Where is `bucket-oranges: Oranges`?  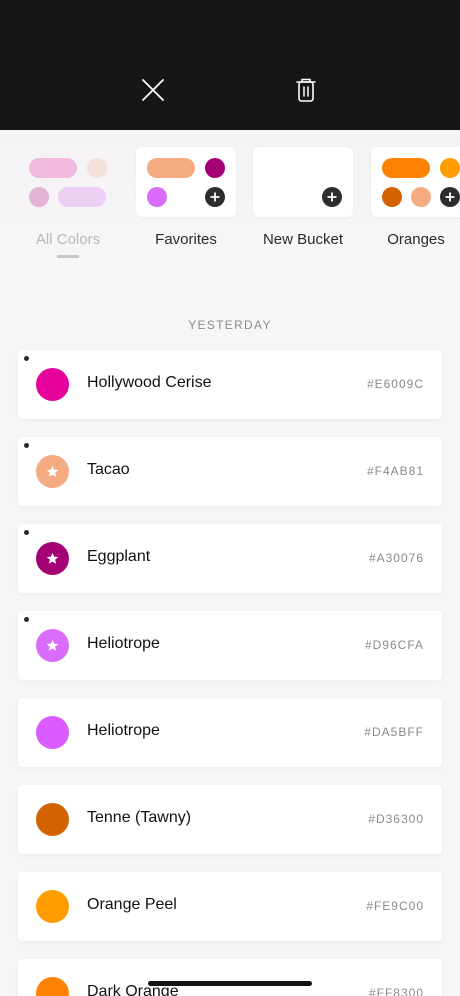
bucket-oranges: Oranges is located at coordinates (415, 197).